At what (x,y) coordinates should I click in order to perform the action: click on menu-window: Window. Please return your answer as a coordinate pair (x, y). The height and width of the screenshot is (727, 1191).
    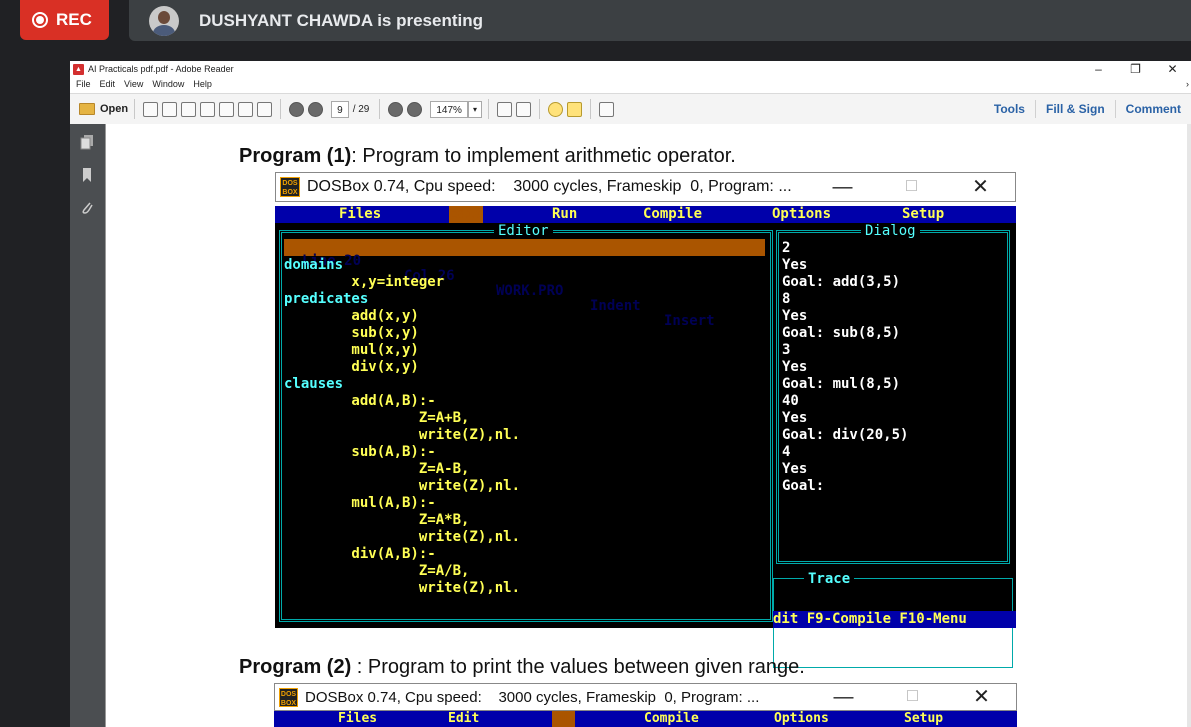
    Looking at the image, I should click on (168, 84).